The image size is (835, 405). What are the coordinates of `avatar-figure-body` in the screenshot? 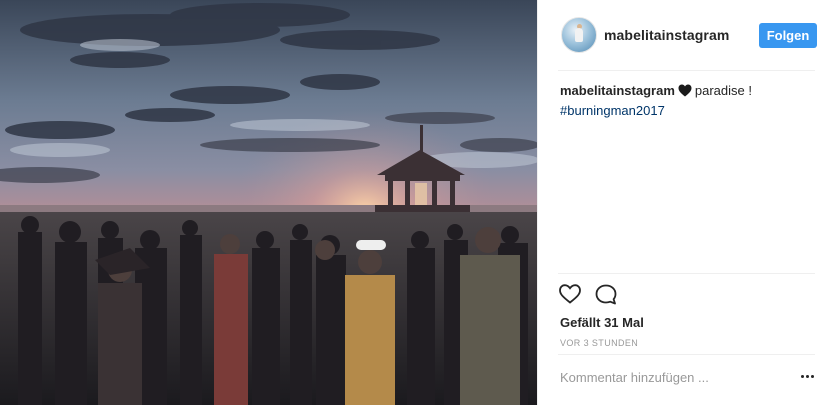 It's located at (579, 35).